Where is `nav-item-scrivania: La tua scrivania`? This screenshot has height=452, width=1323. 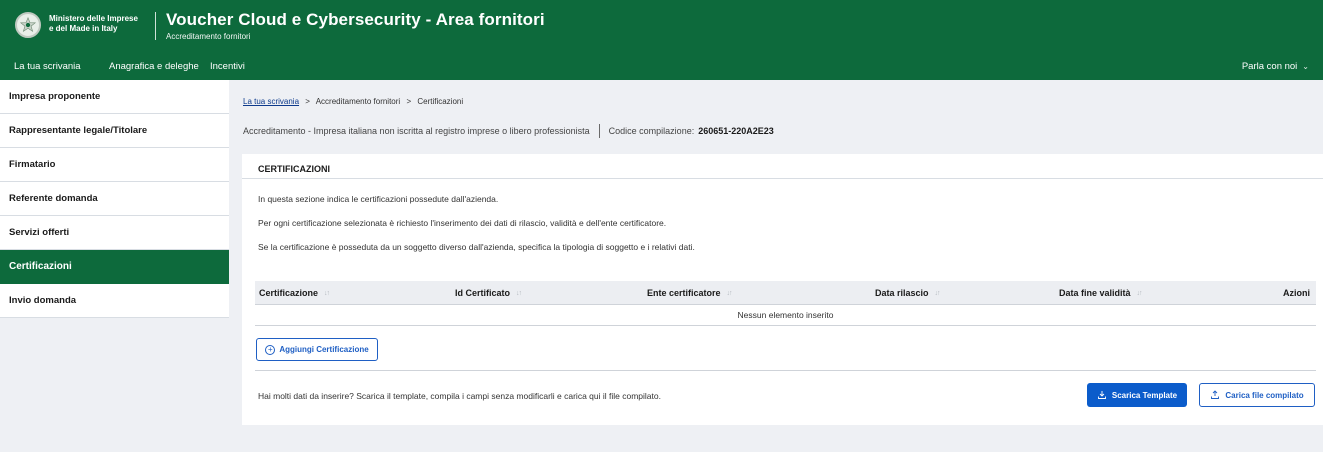 nav-item-scrivania: La tua scrivania is located at coordinates (47, 66).